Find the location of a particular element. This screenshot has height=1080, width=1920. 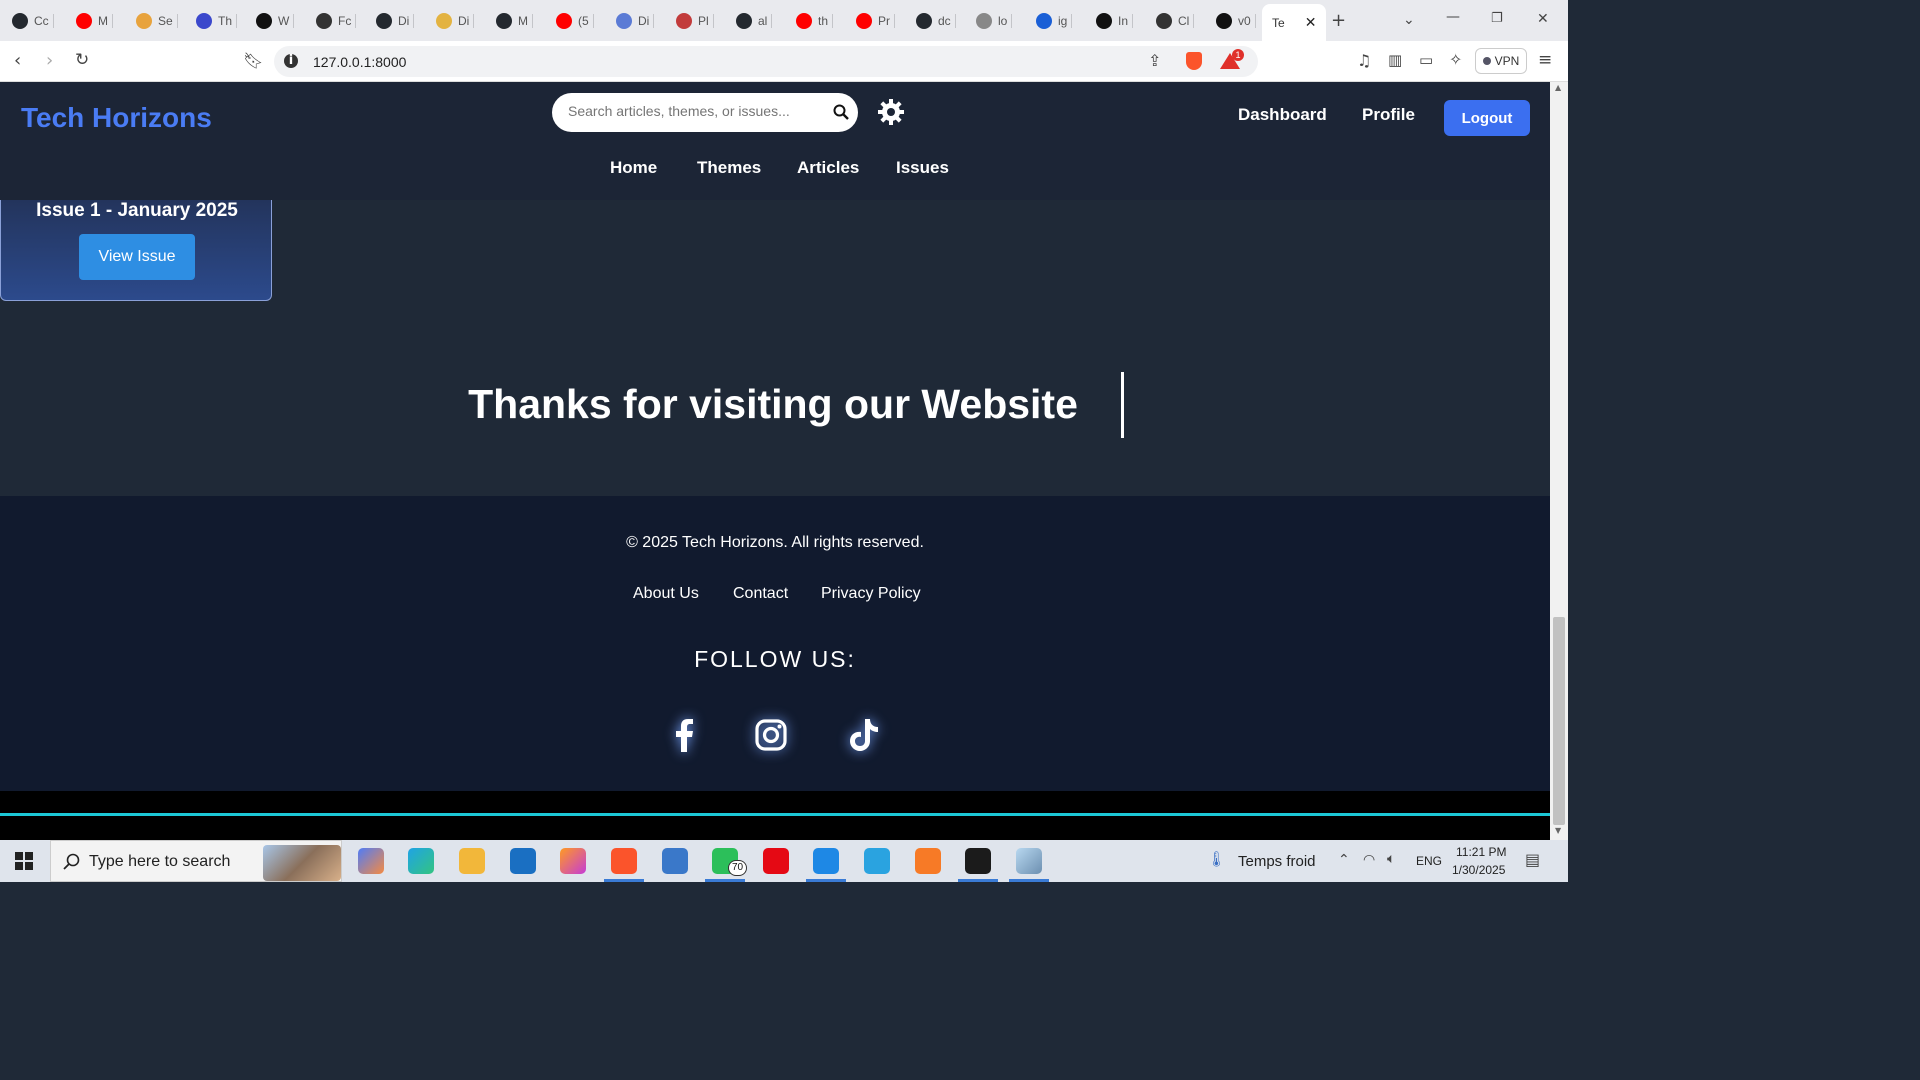

outlook-app-icon is located at coordinates (523, 861).